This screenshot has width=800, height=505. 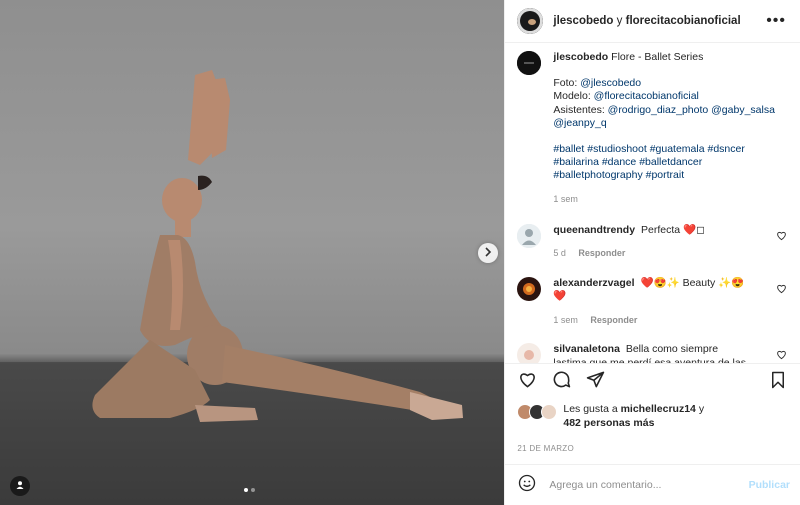 What do you see at coordinates (593, 283) in the screenshot?
I see `comment-username: alexanderzvagel` at bounding box center [593, 283].